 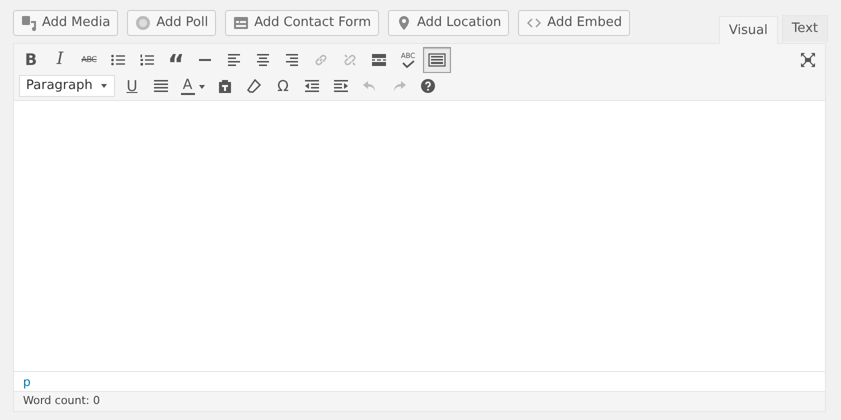 I want to click on toolbar-toggle-button, so click(x=437, y=60).